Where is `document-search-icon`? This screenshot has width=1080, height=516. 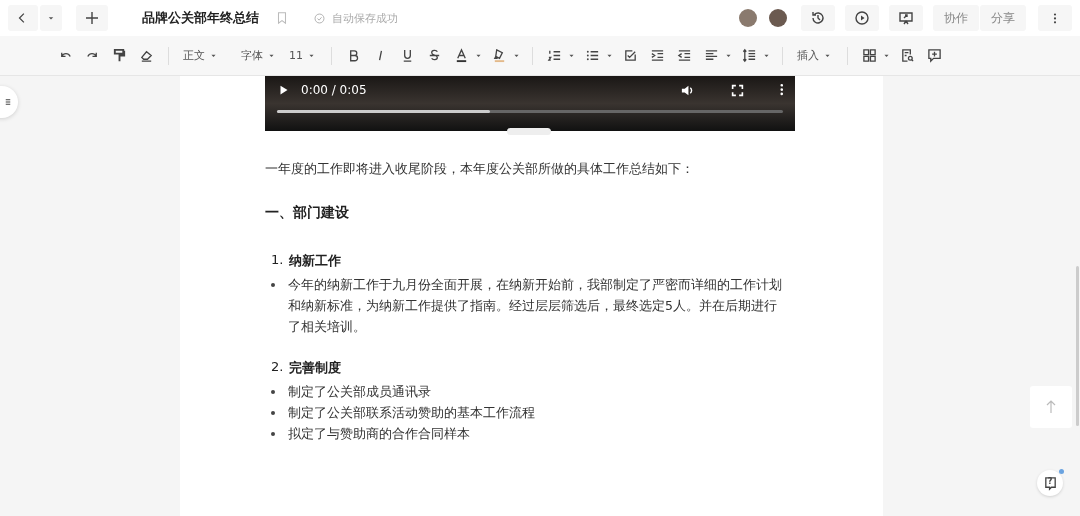
document-search-icon is located at coordinates (907, 55).